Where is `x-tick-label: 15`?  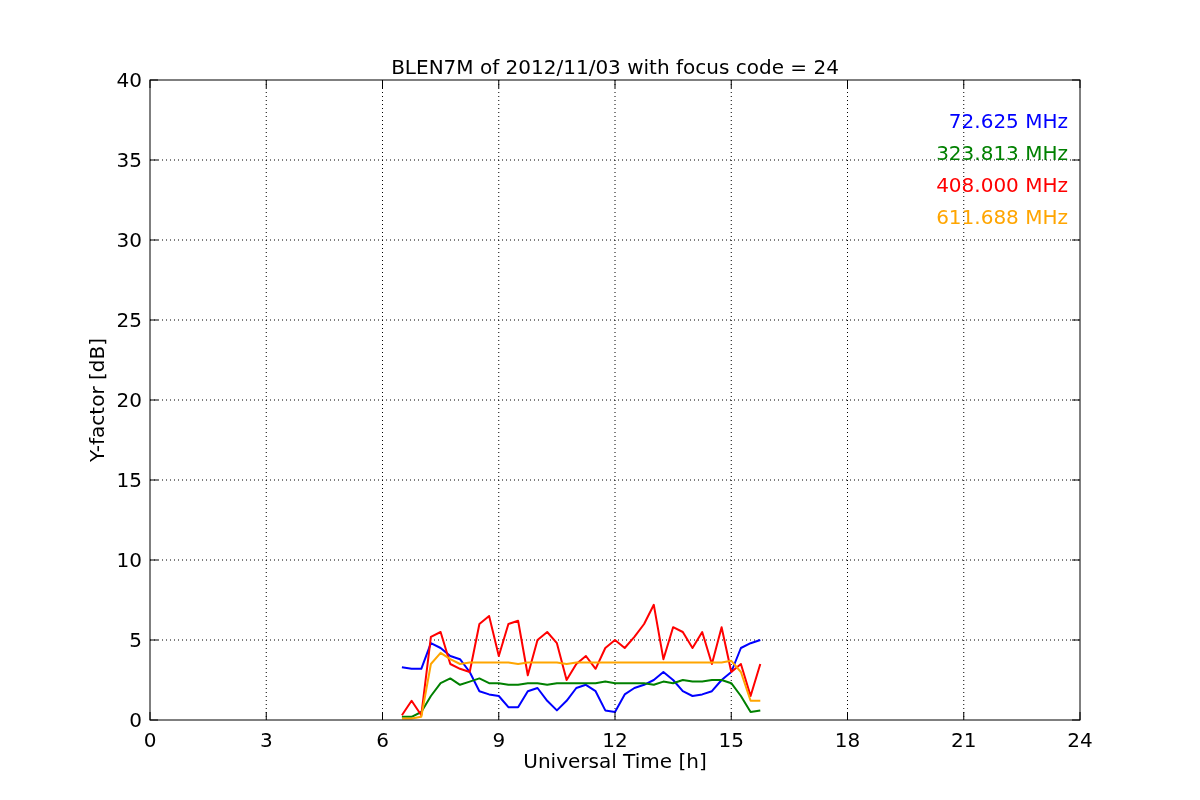
x-tick-label: 15 is located at coordinates (731, 740).